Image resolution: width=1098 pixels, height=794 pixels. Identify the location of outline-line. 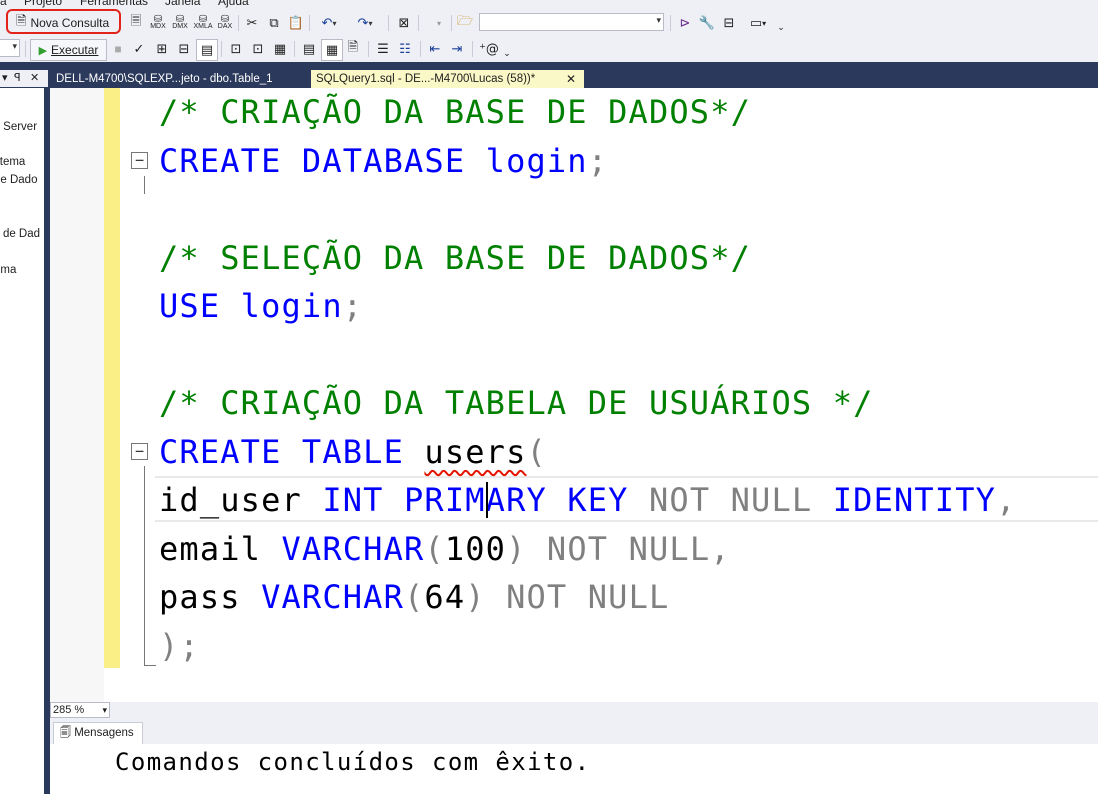
(144, 566).